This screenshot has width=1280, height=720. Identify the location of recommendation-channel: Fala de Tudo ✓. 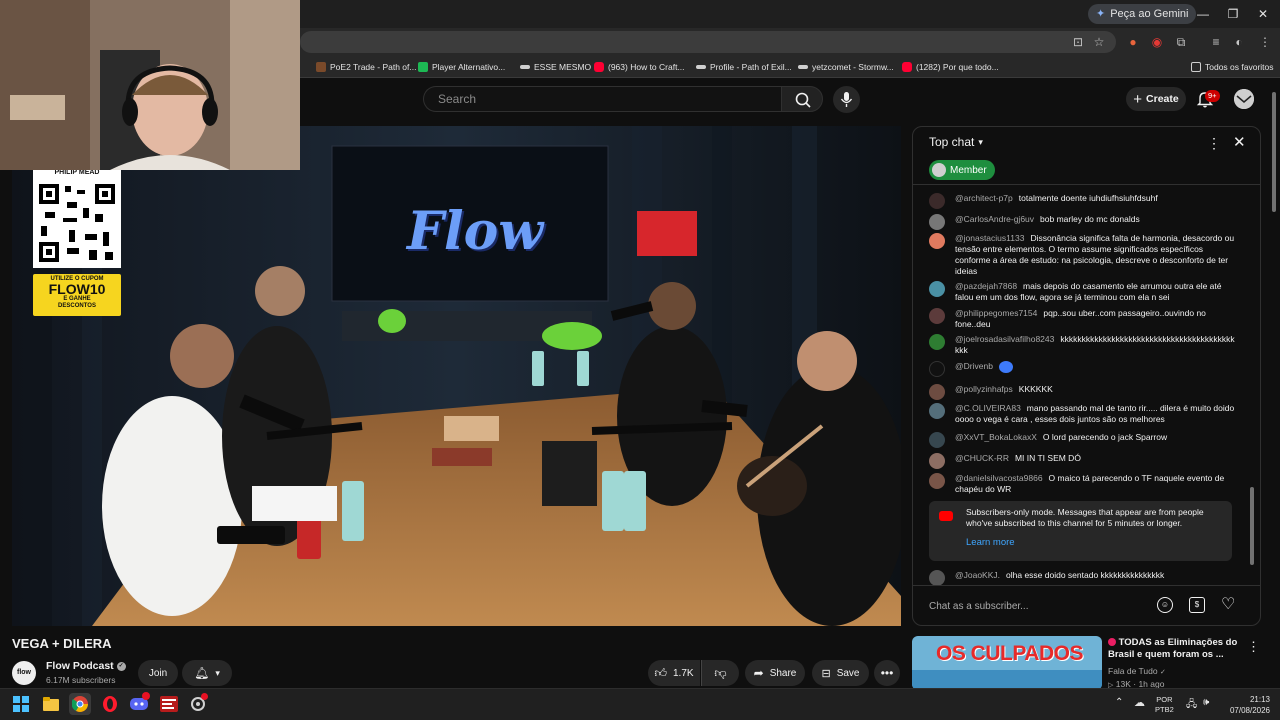
(1137, 671).